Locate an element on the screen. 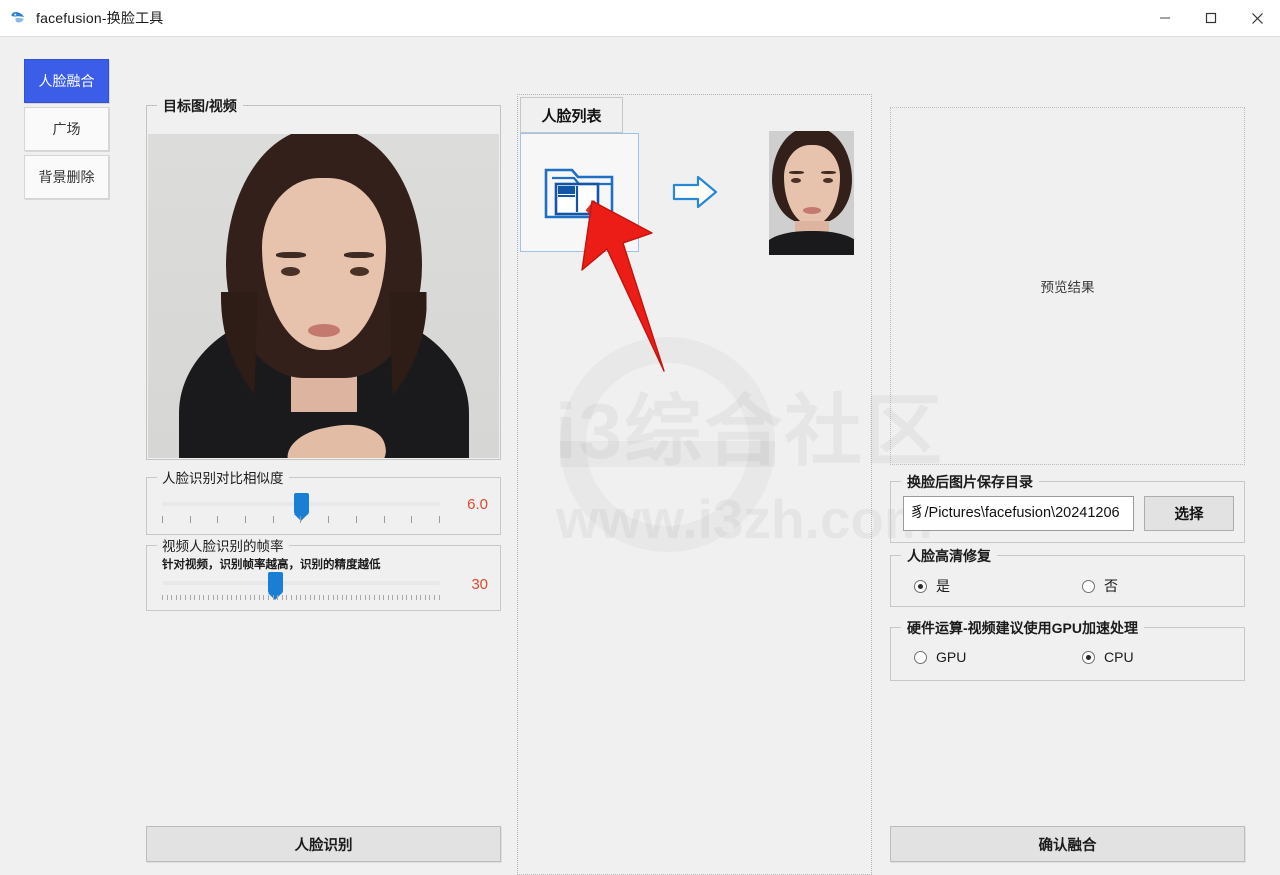 The image size is (1280, 875). hd-restore-option-yes: 是 is located at coordinates (927, 586).